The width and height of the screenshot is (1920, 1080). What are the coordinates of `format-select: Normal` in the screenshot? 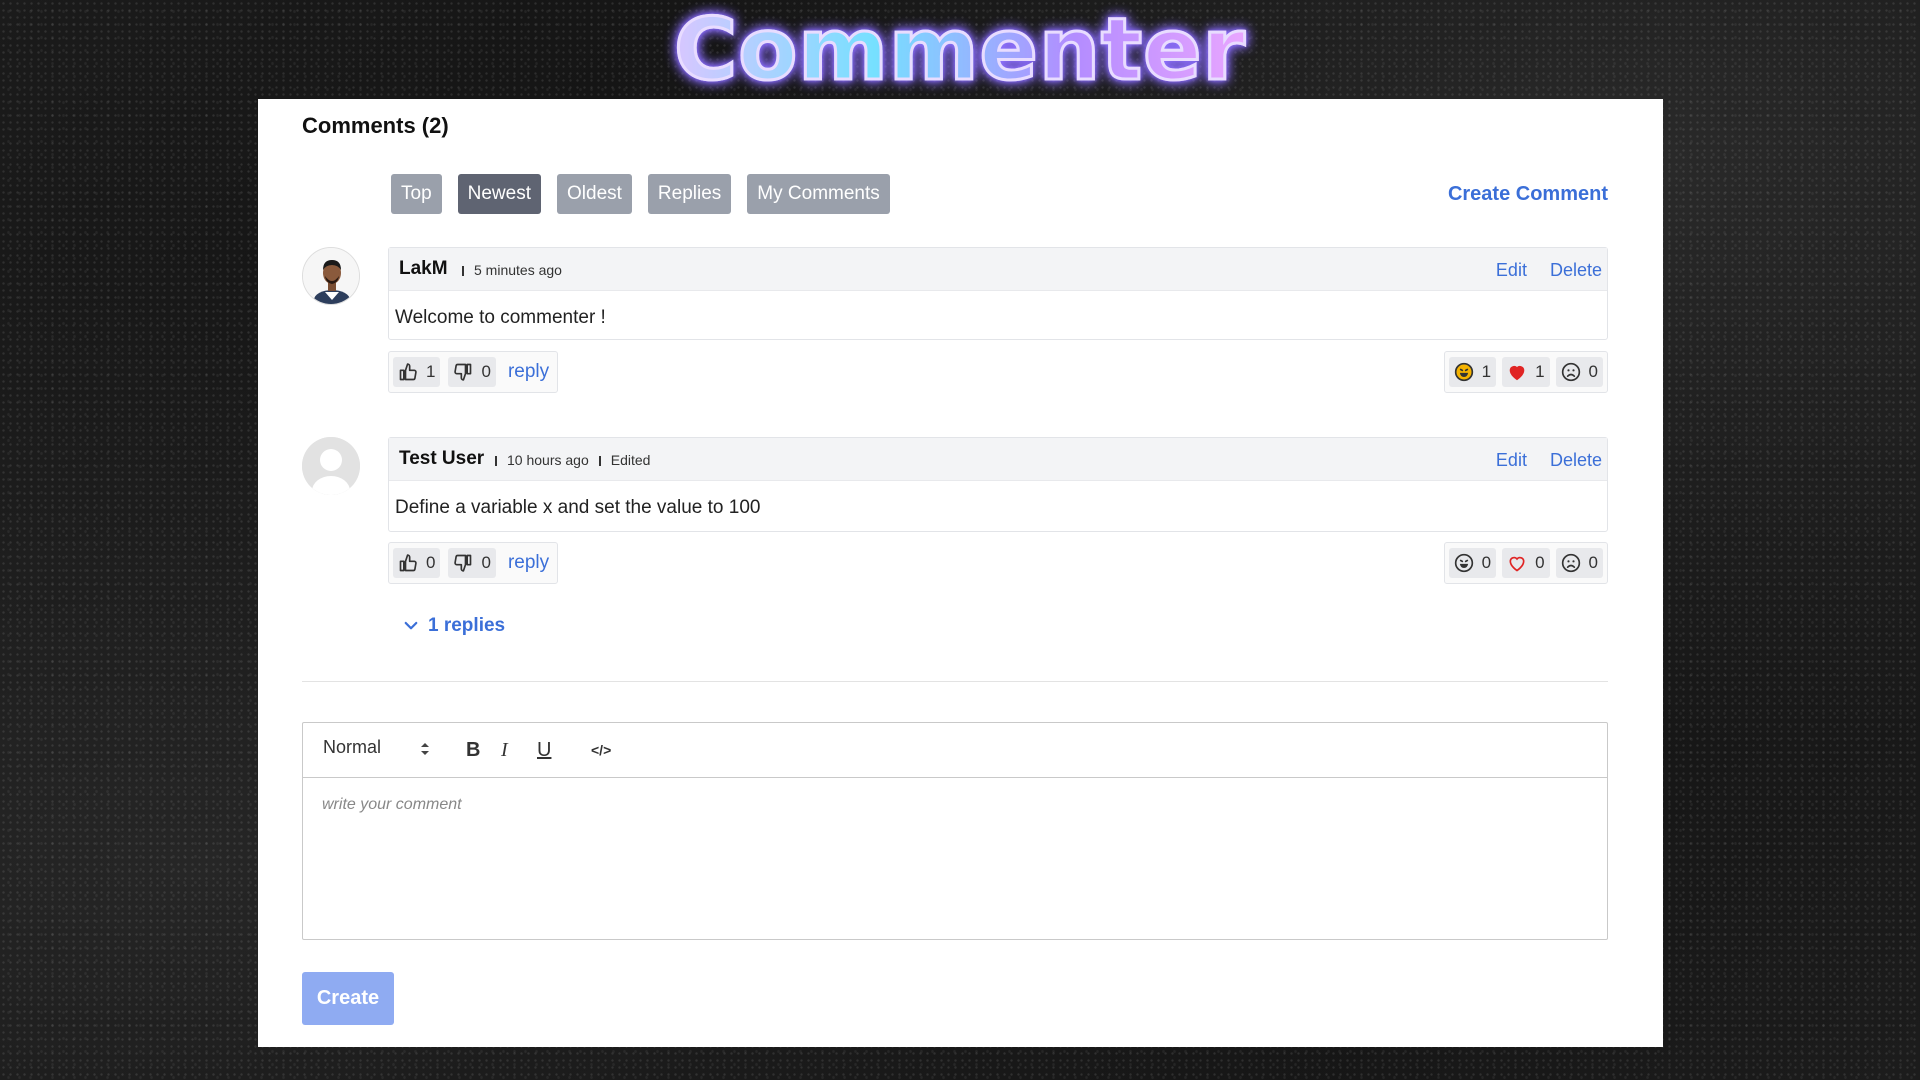 It's located at (377, 747).